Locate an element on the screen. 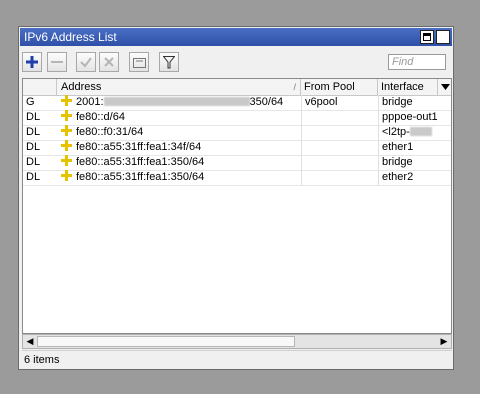  column-header-flags is located at coordinates (40, 87).